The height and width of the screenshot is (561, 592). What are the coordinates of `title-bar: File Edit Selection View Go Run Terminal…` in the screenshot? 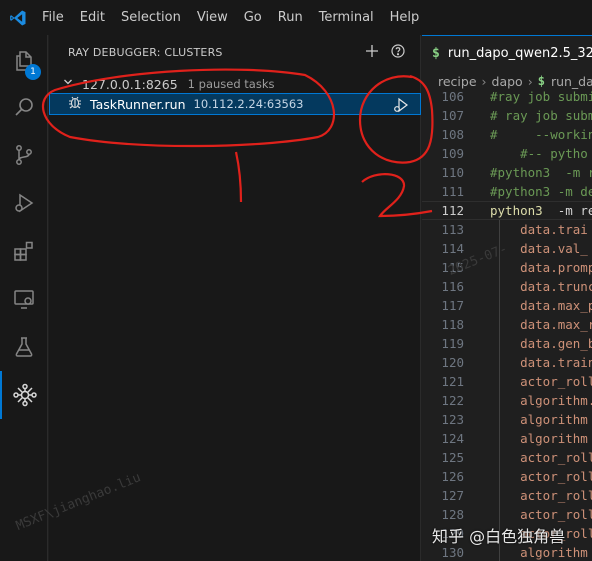 It's located at (296, 17).